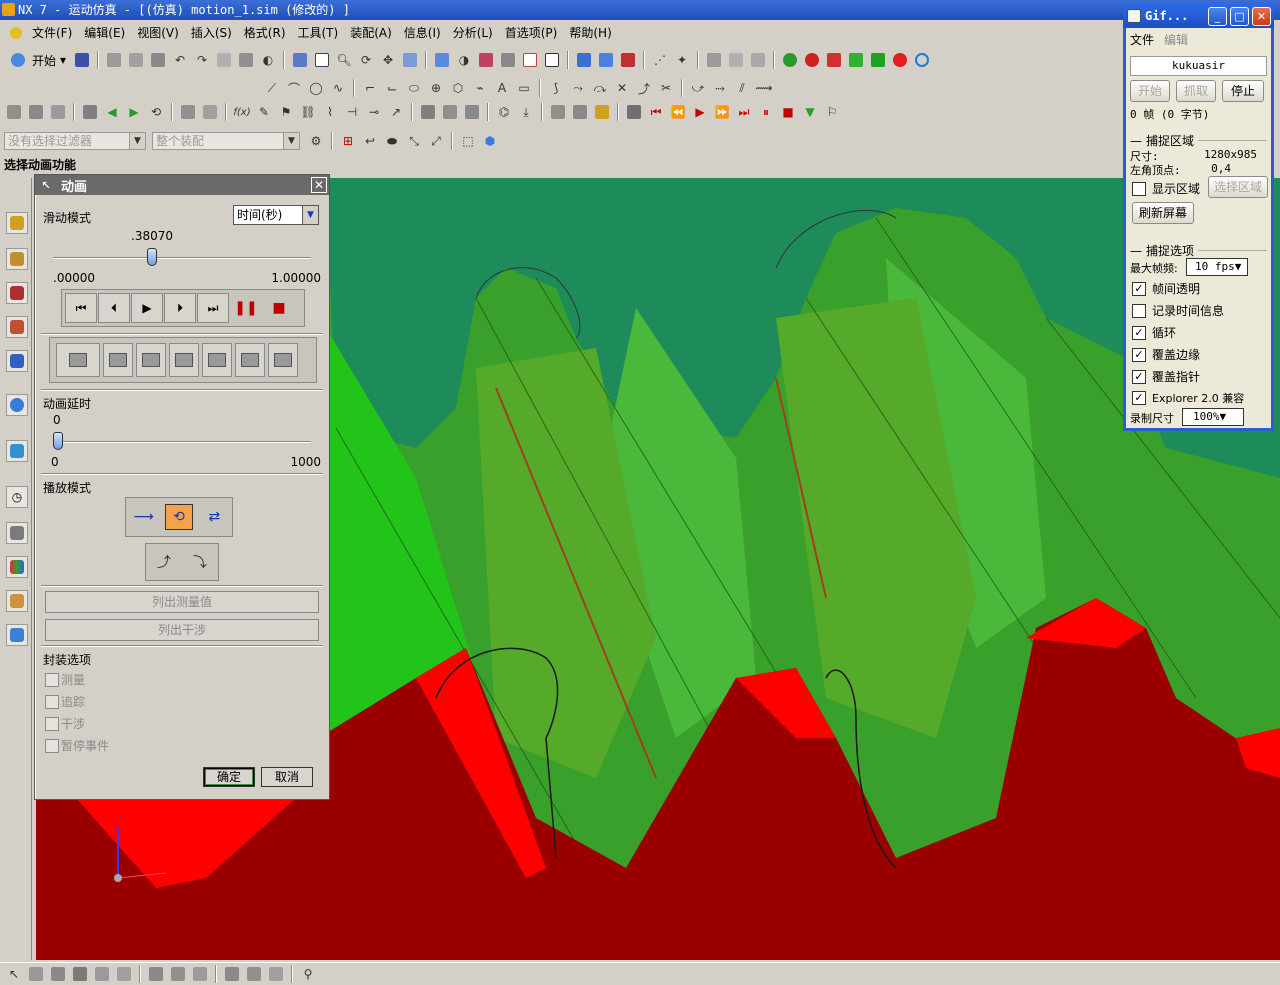  I want to click on trim-curve-icon: ✂, so click(666, 88).